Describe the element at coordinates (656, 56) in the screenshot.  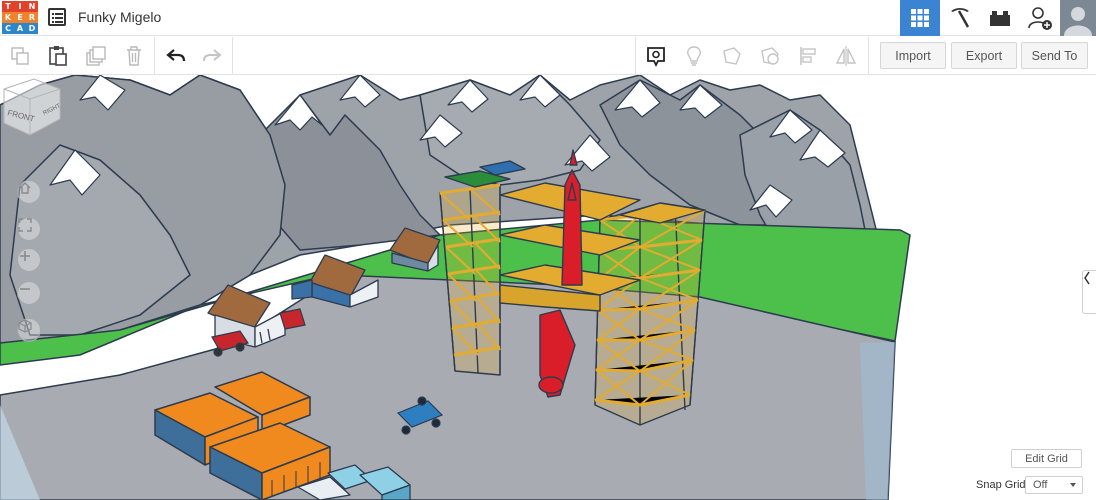
I see `notes-icon` at that location.